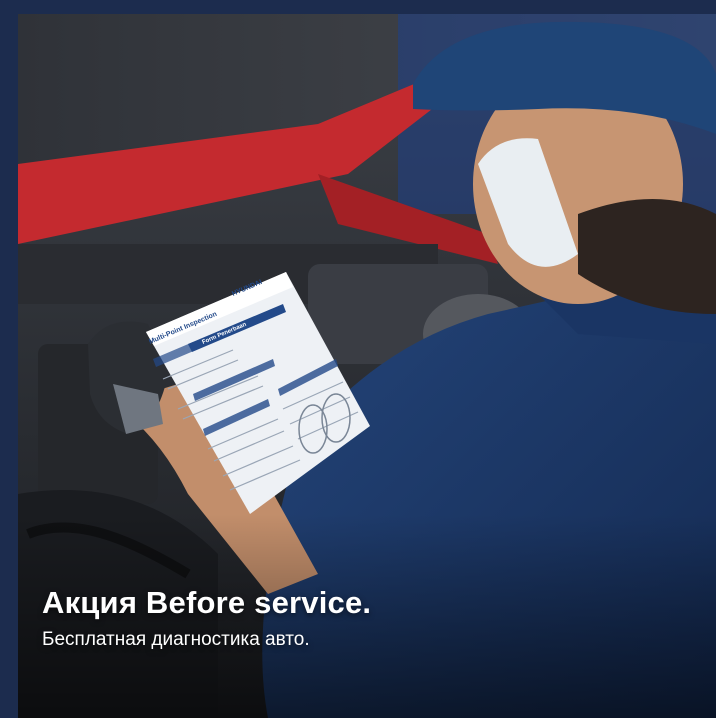 This screenshot has width=716, height=718. I want to click on promo-subline: Бесплатная диагностика авто., so click(176, 639).